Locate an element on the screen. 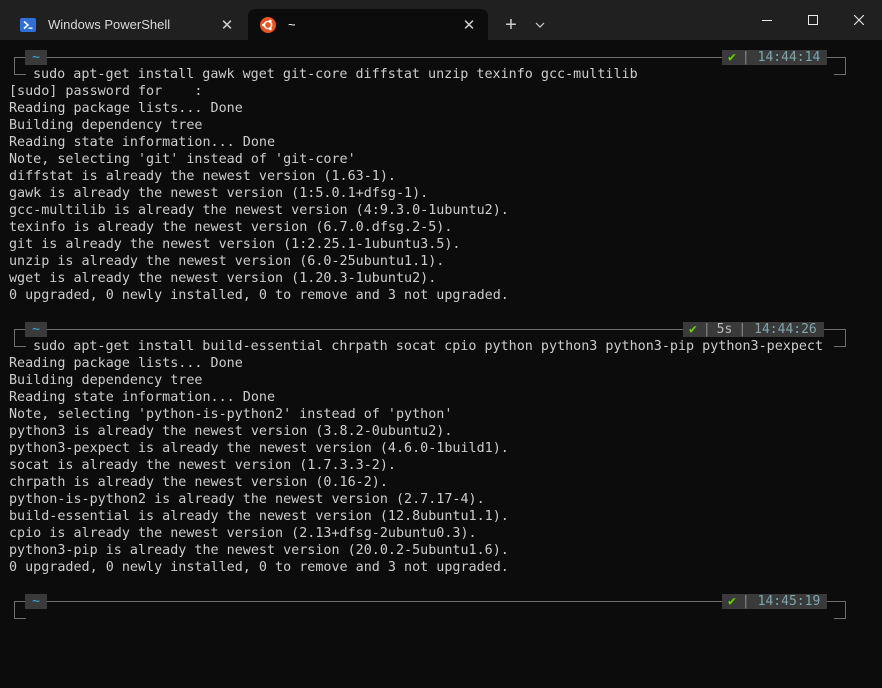 The height and width of the screenshot is (688, 882). title-bar: Windows PowerShell ✕ ~ ✕ + is located at coordinates (441, 20).